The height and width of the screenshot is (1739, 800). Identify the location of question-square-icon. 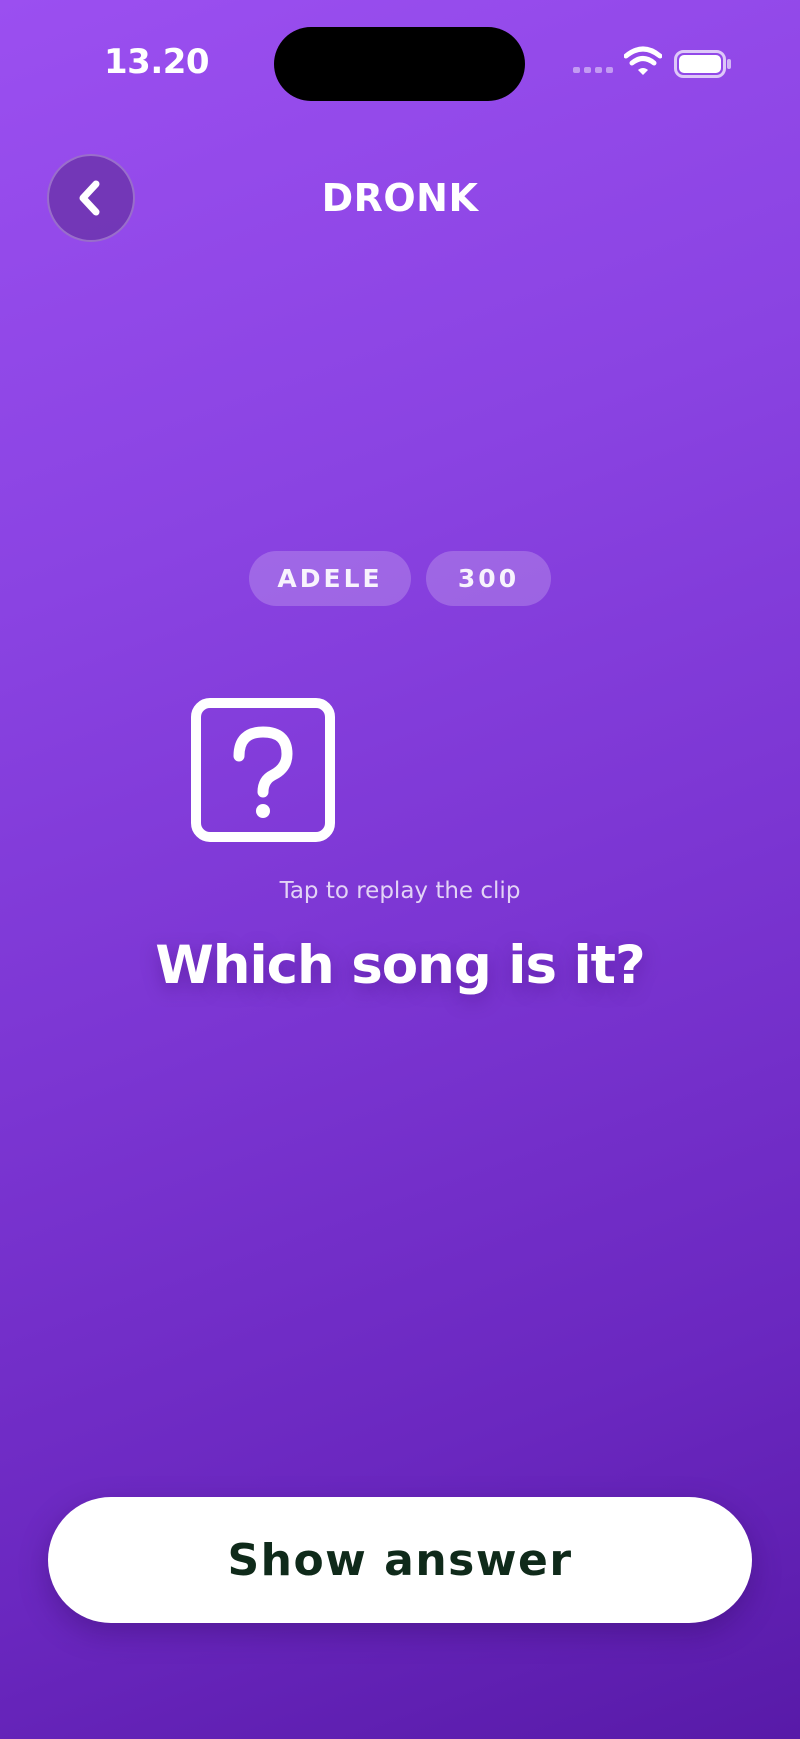
(263, 770).